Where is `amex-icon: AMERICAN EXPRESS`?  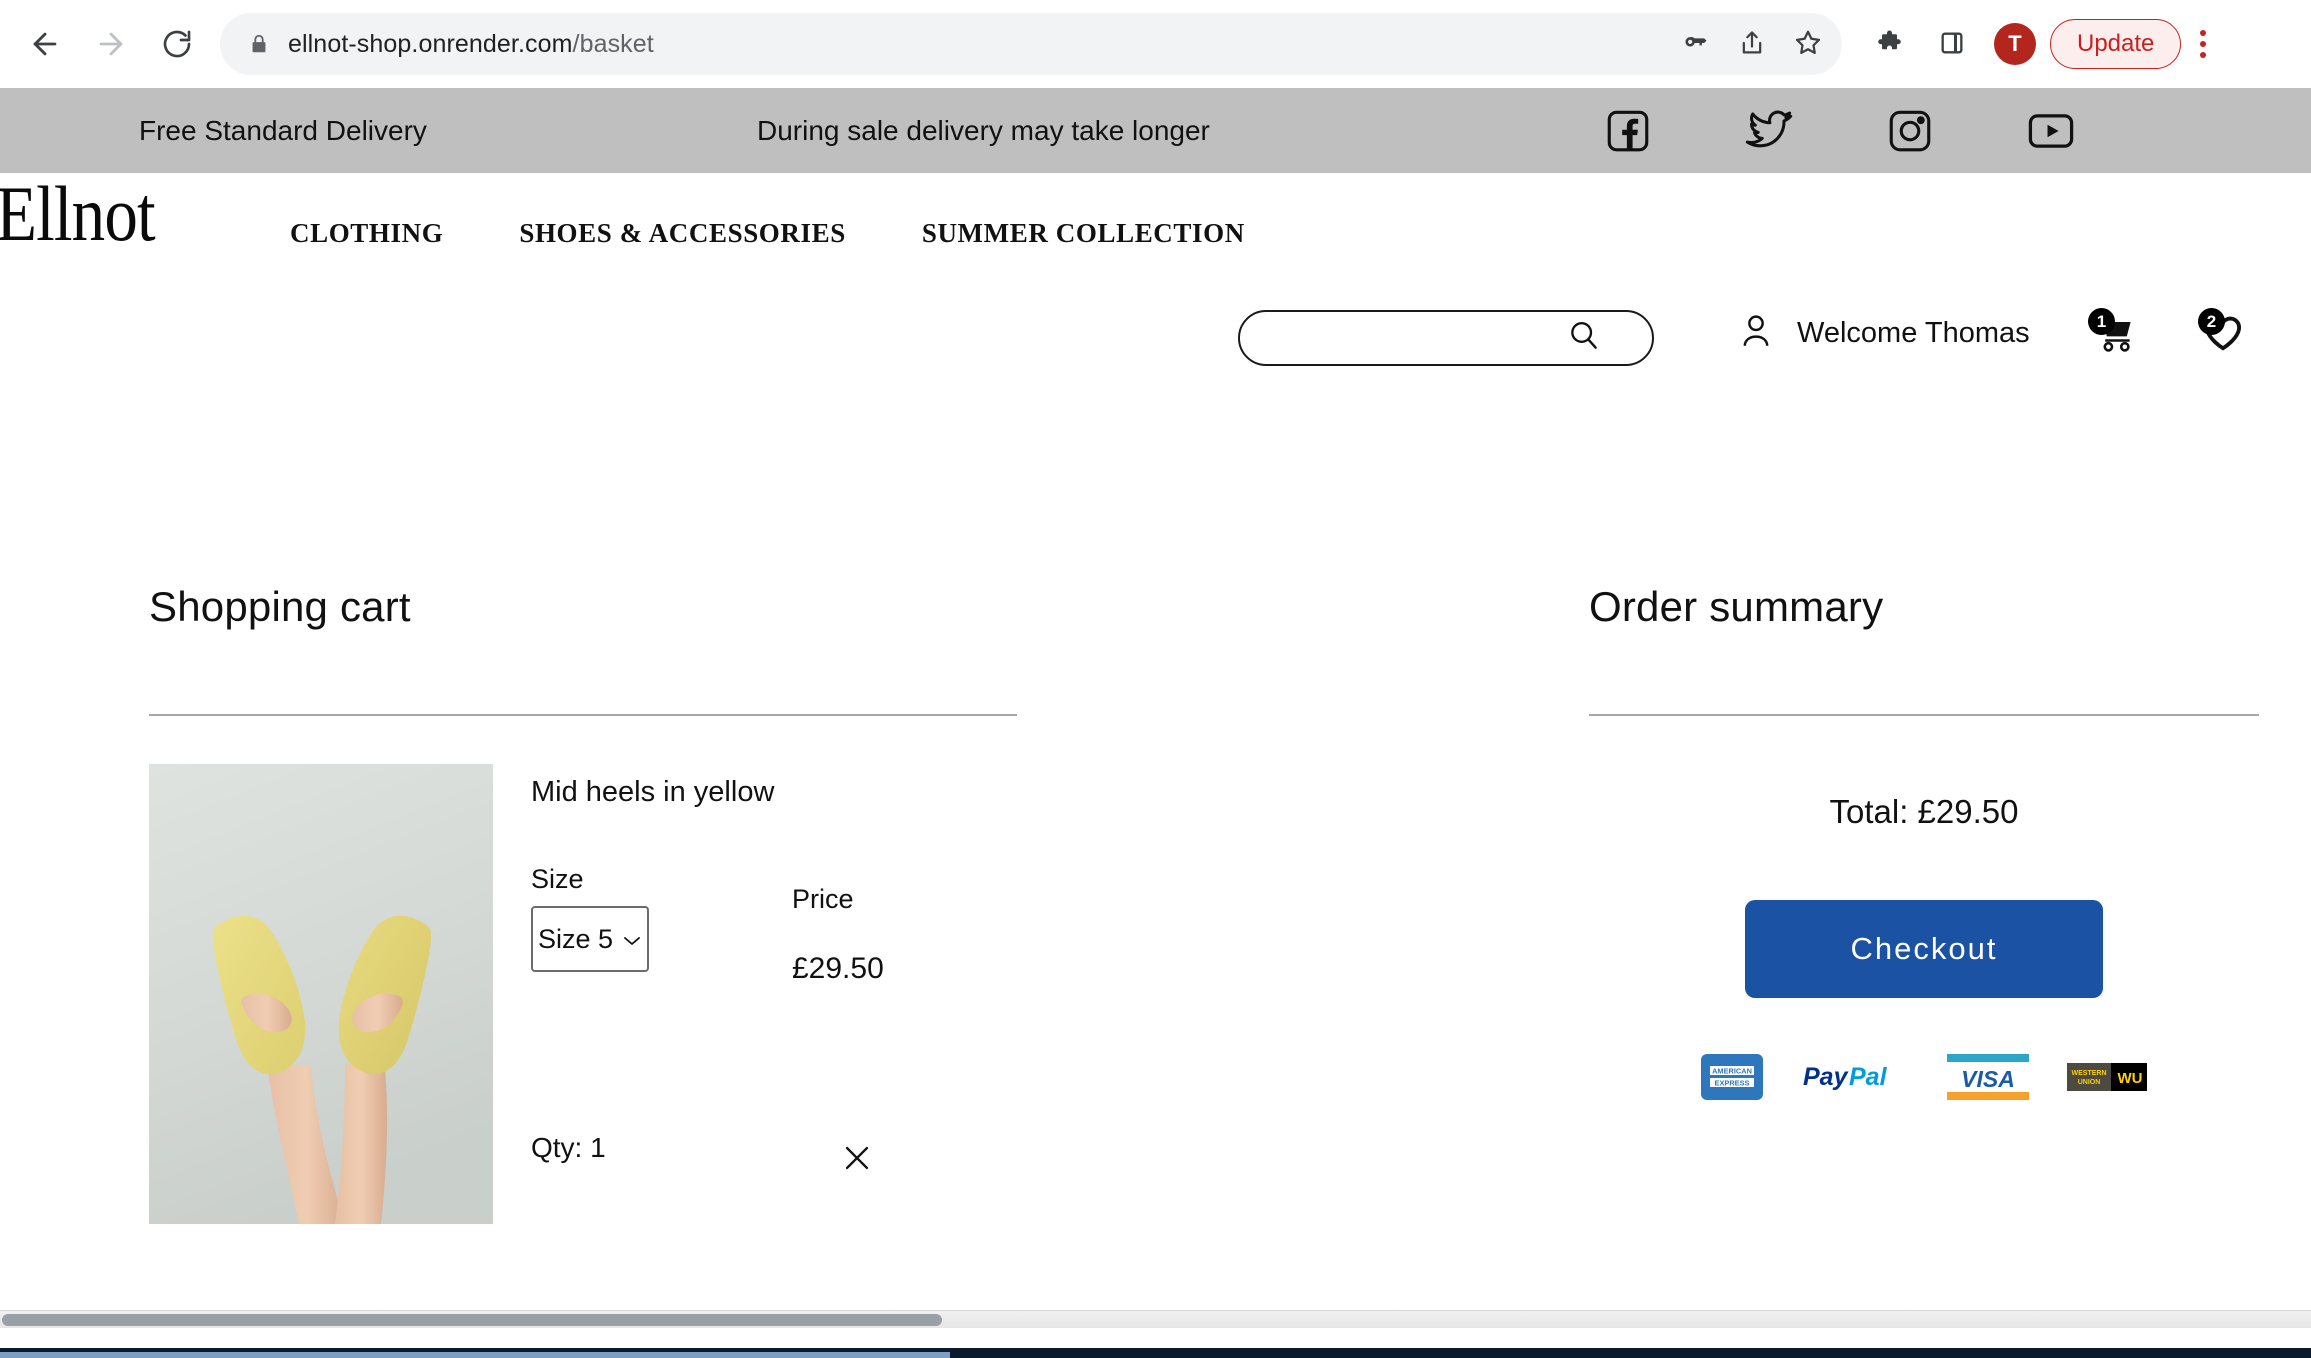
amex-icon: AMERICAN EXPRESS is located at coordinates (1732, 1077).